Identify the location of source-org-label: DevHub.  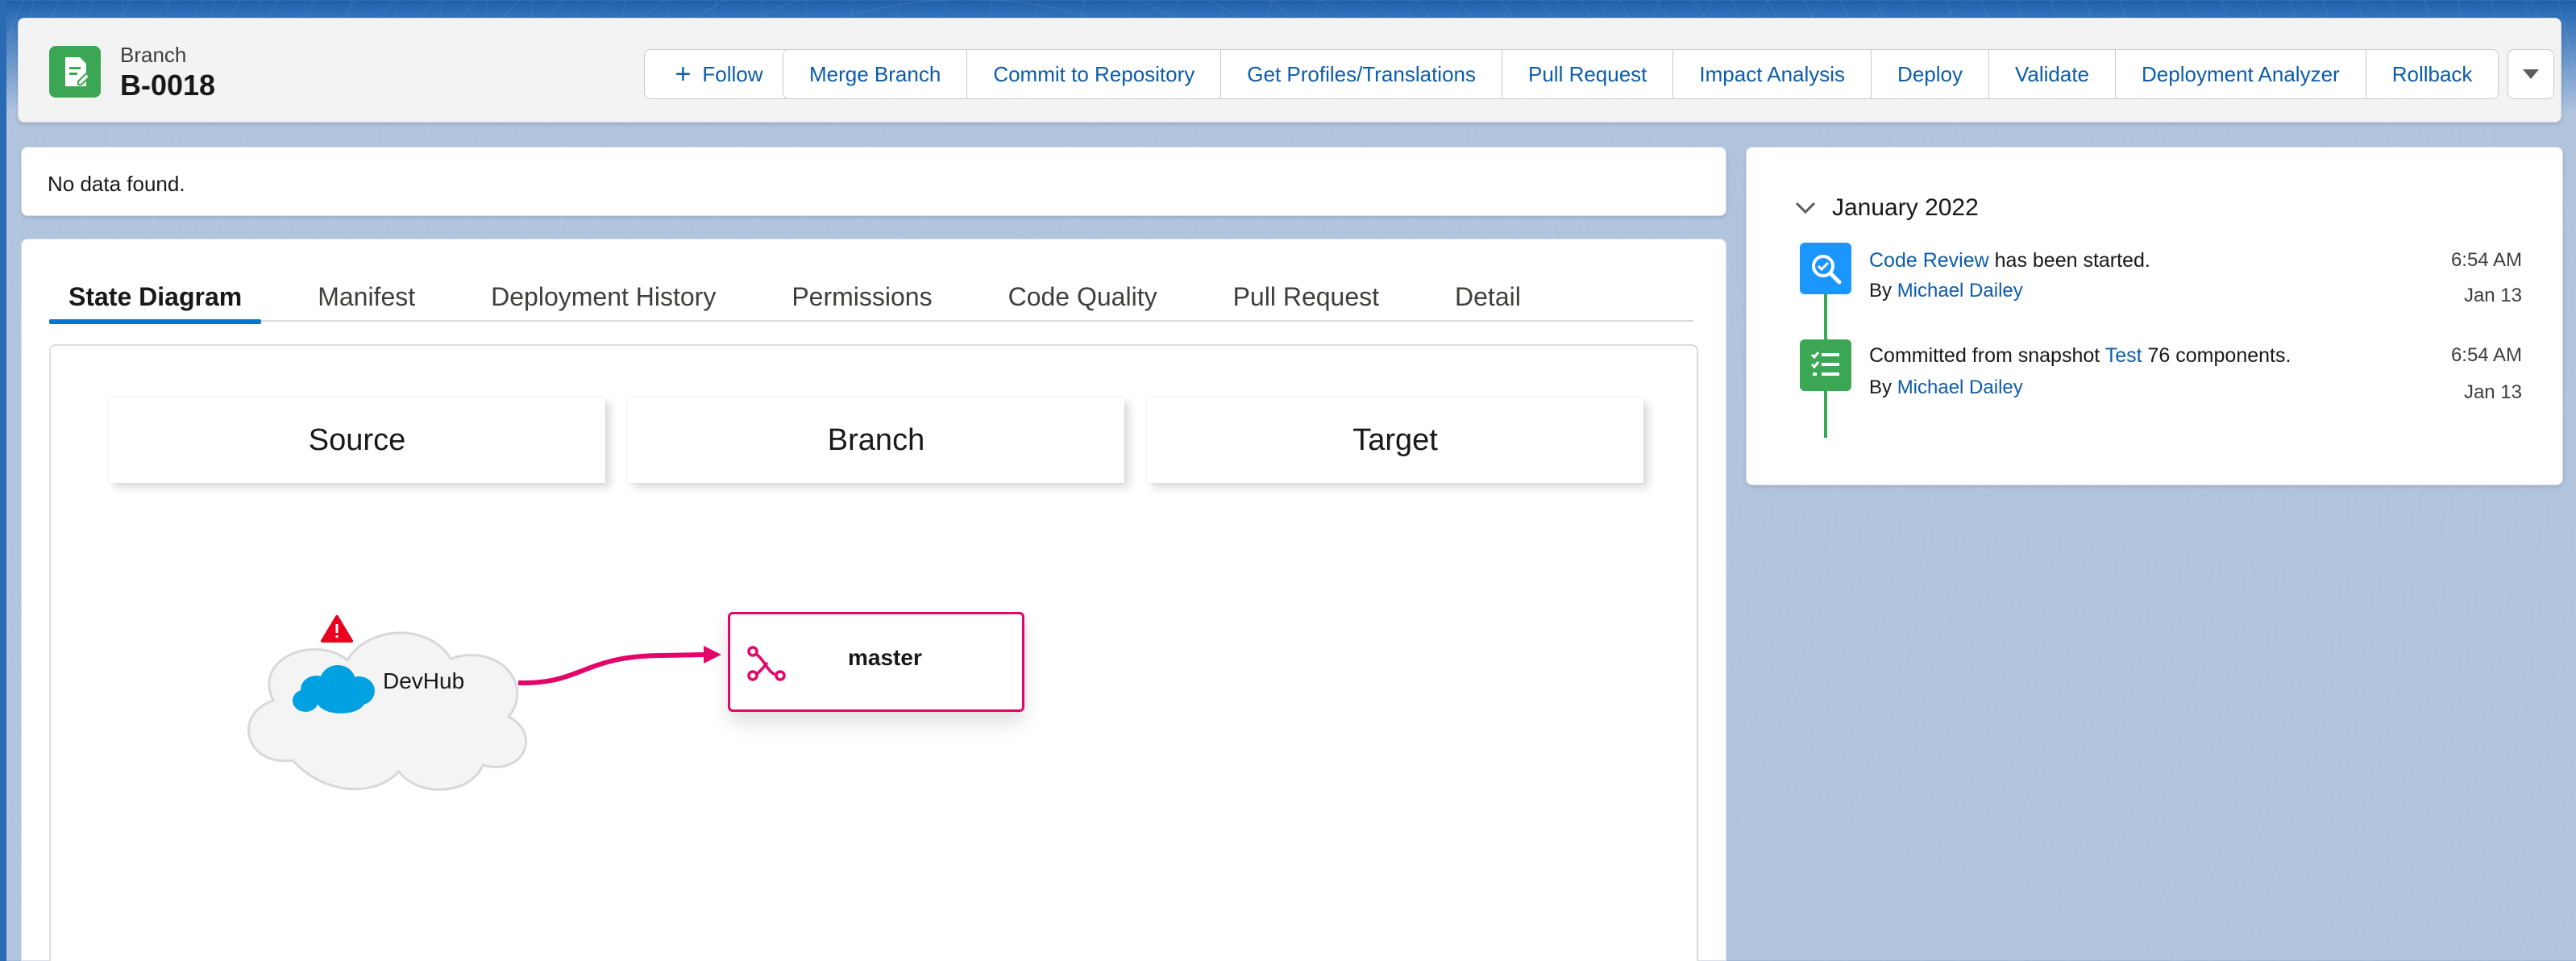
(424, 680).